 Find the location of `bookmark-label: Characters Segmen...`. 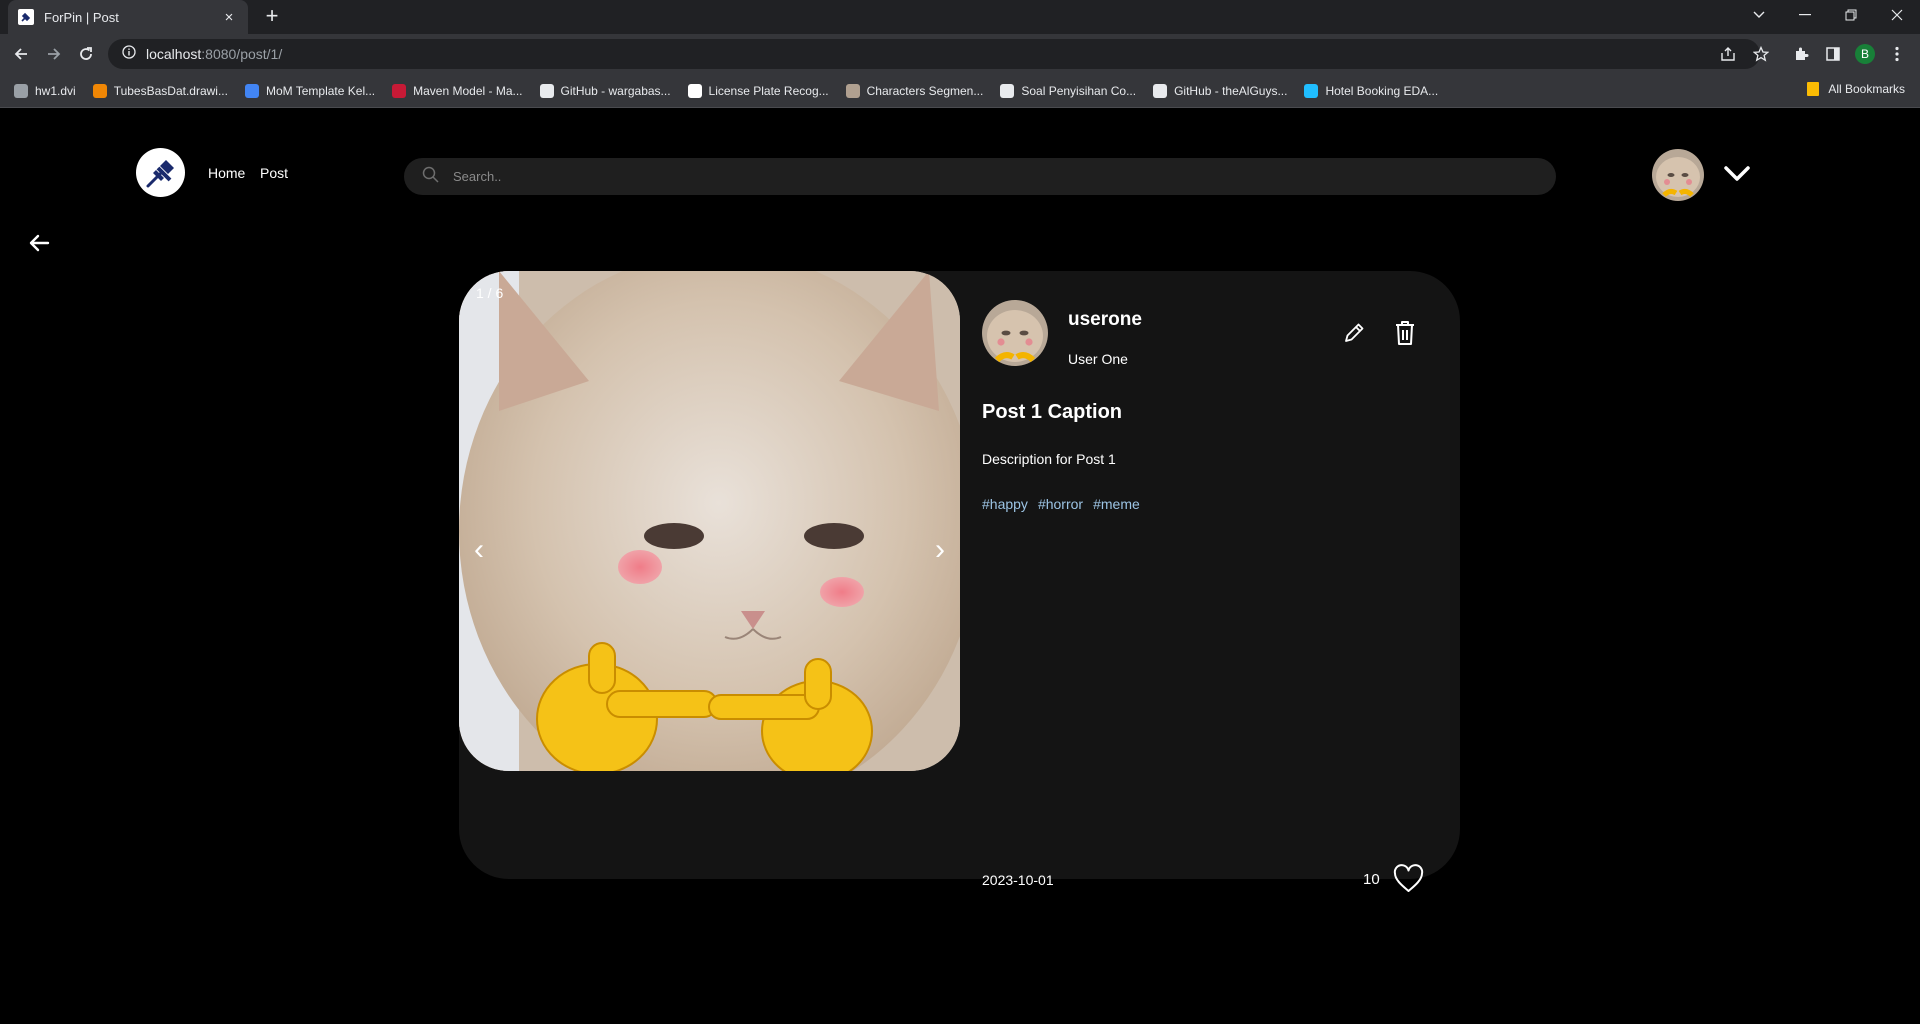

bookmark-label: Characters Segmen... is located at coordinates (925, 90).